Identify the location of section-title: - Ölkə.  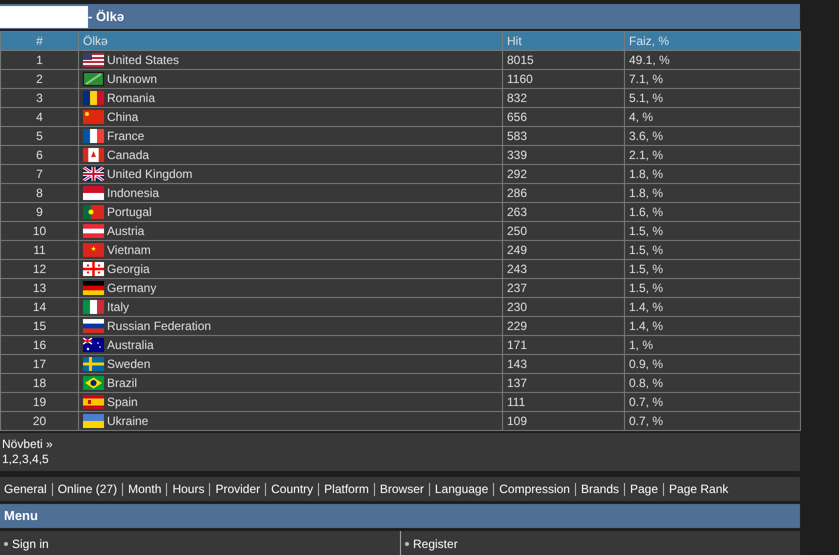
(106, 17).